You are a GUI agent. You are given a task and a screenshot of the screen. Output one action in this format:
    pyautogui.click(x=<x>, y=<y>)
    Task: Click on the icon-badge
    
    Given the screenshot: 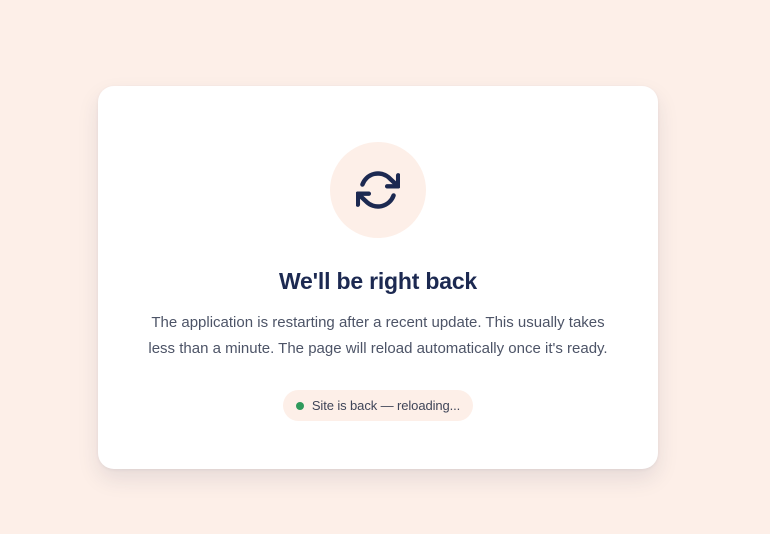 What is the action you would take?
    pyautogui.click(x=378, y=190)
    